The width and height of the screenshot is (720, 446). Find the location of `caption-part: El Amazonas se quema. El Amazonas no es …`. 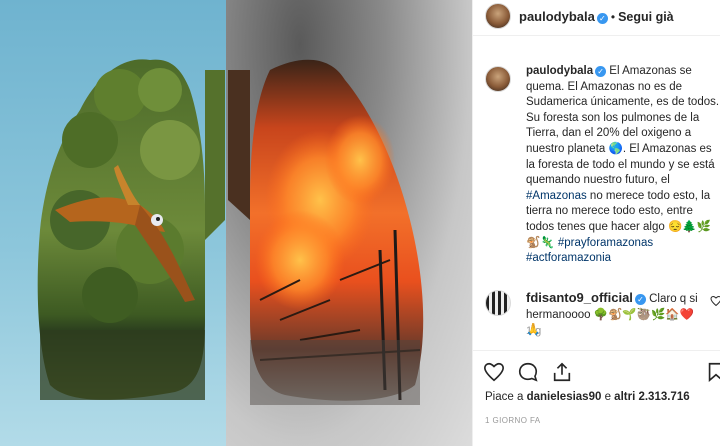

caption-part: El Amazonas se quema. El Amazonas no es … is located at coordinates (623, 110).